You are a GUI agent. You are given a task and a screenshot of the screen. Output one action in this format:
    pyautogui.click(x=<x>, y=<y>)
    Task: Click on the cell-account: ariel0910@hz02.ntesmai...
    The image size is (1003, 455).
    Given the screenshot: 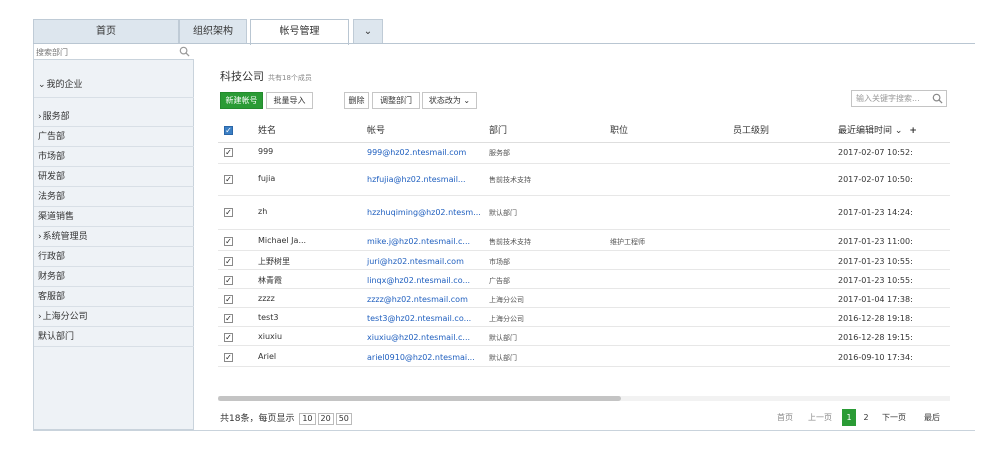 What is the action you would take?
    pyautogui.click(x=421, y=357)
    